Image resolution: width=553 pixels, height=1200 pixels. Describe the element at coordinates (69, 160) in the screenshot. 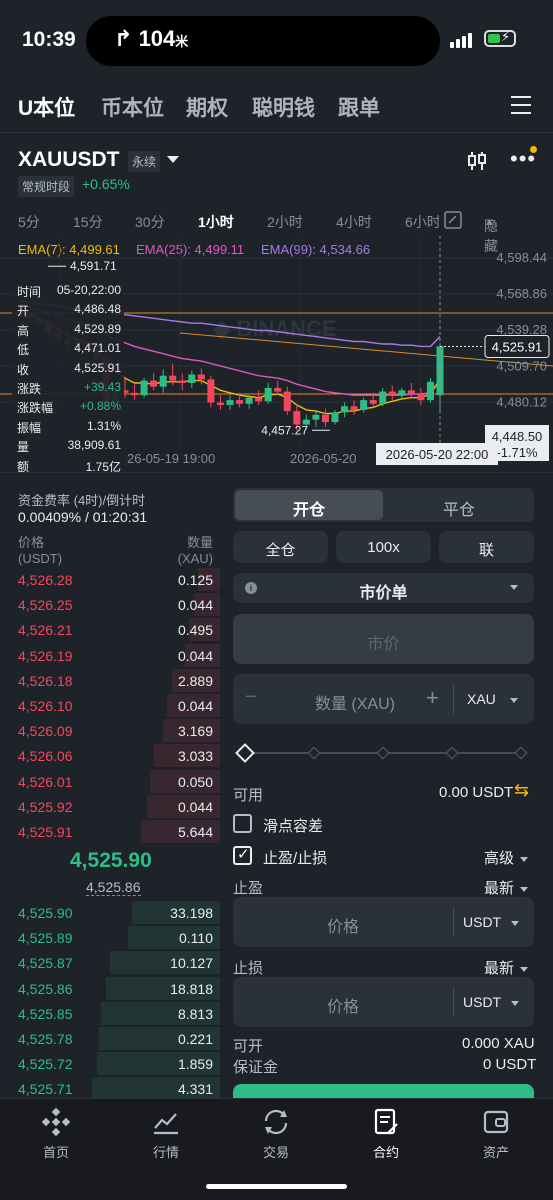

I see `pair-symbol: XAUUSDT` at that location.